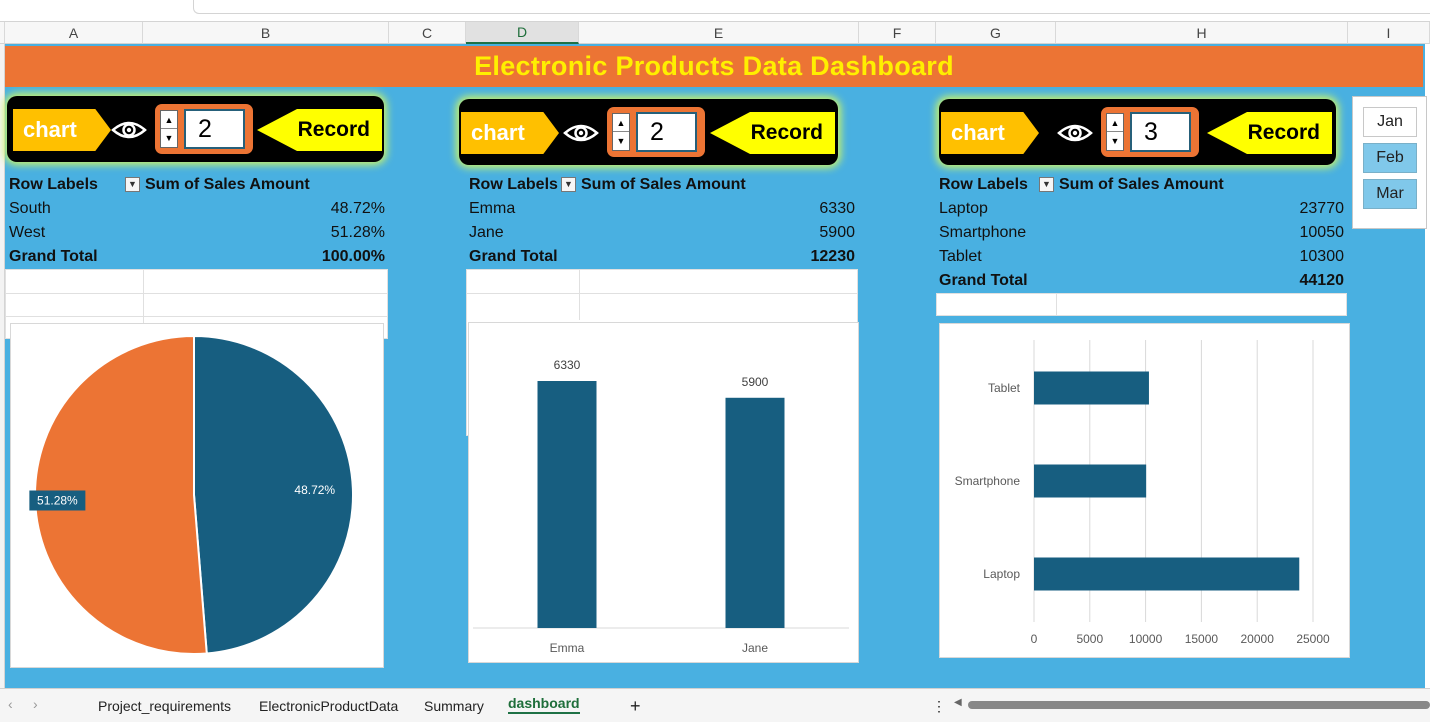 Image resolution: width=1430 pixels, height=722 pixels. I want to click on spinner-3: ▲ ▼ 3, so click(1150, 132).